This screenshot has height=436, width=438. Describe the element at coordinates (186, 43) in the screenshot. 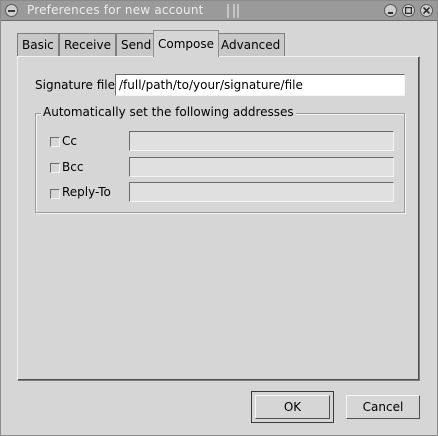

I see `tab-compose: Compose` at that location.